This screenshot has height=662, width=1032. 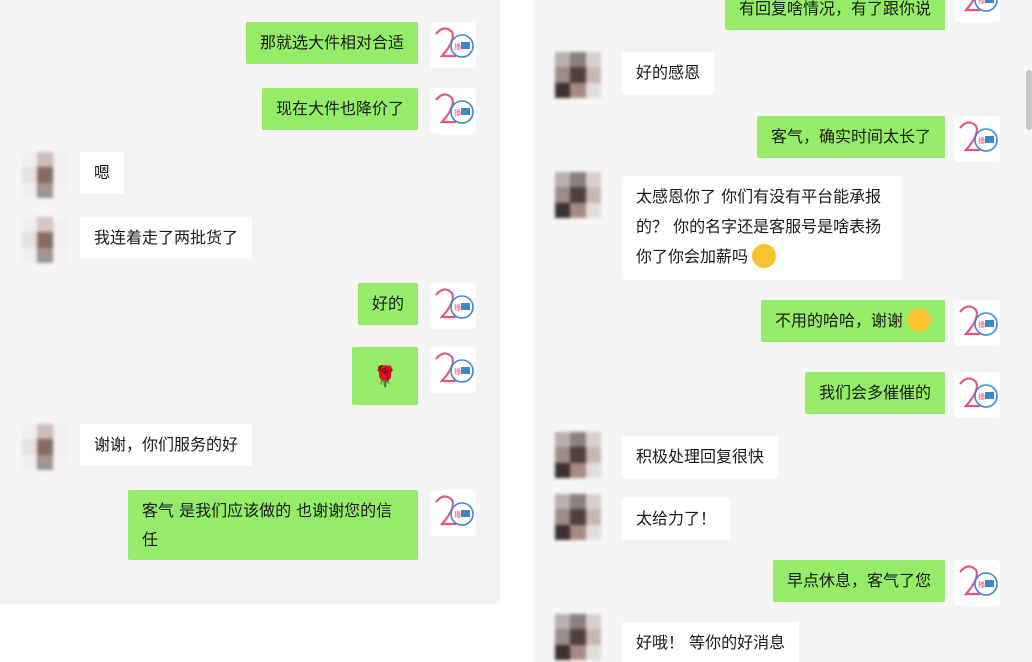 What do you see at coordinates (387, 304) in the screenshot?
I see `message-bubble-me: 好的` at bounding box center [387, 304].